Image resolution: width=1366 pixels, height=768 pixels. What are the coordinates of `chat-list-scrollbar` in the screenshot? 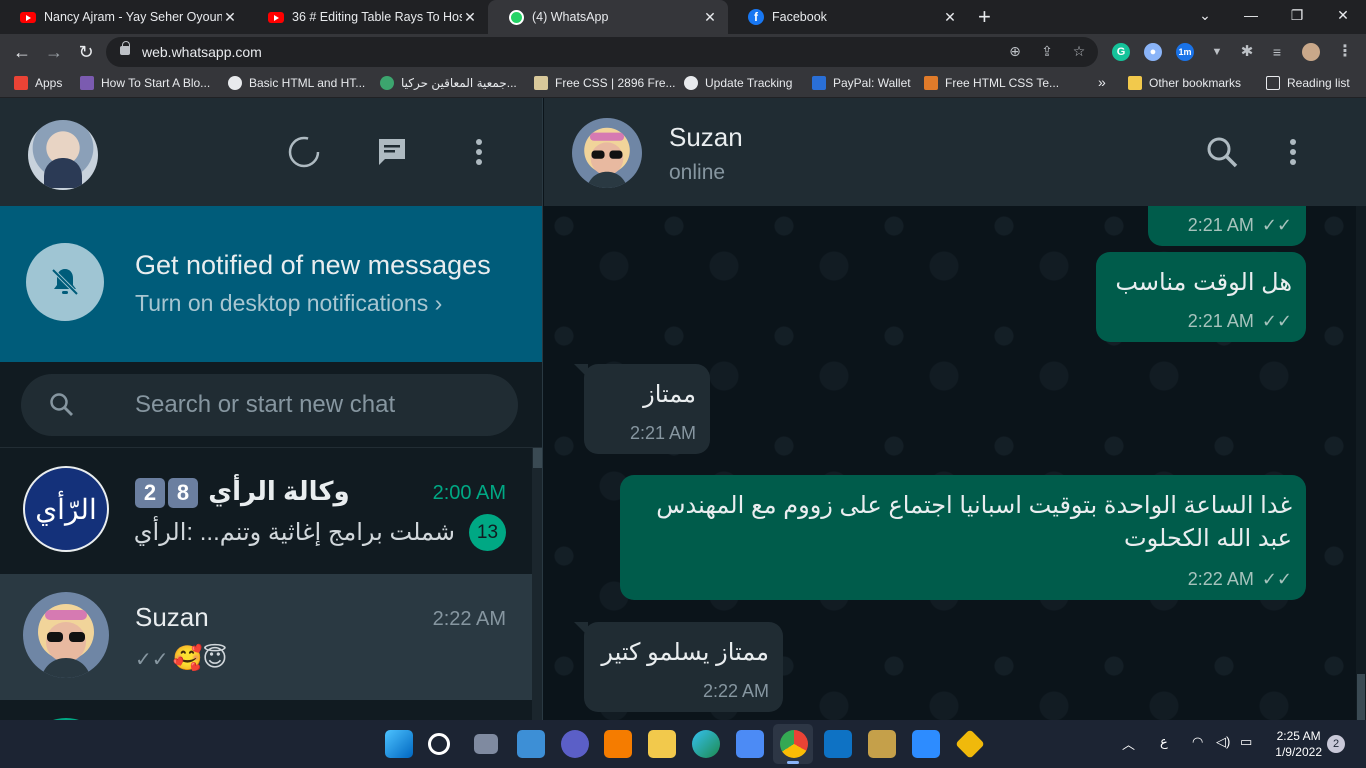 It's located at (537, 584).